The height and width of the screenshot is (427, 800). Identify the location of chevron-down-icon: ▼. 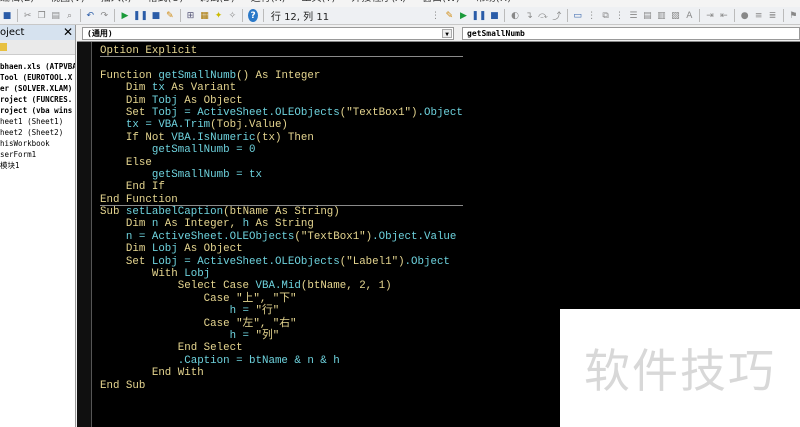
(447, 33).